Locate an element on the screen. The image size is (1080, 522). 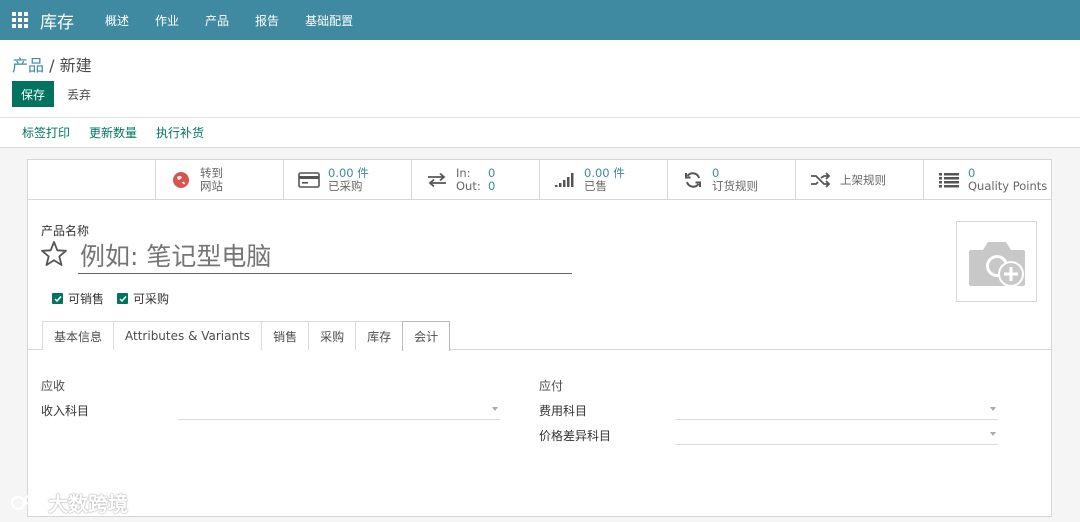
tab-general-info: 基本信息 is located at coordinates (78, 335).